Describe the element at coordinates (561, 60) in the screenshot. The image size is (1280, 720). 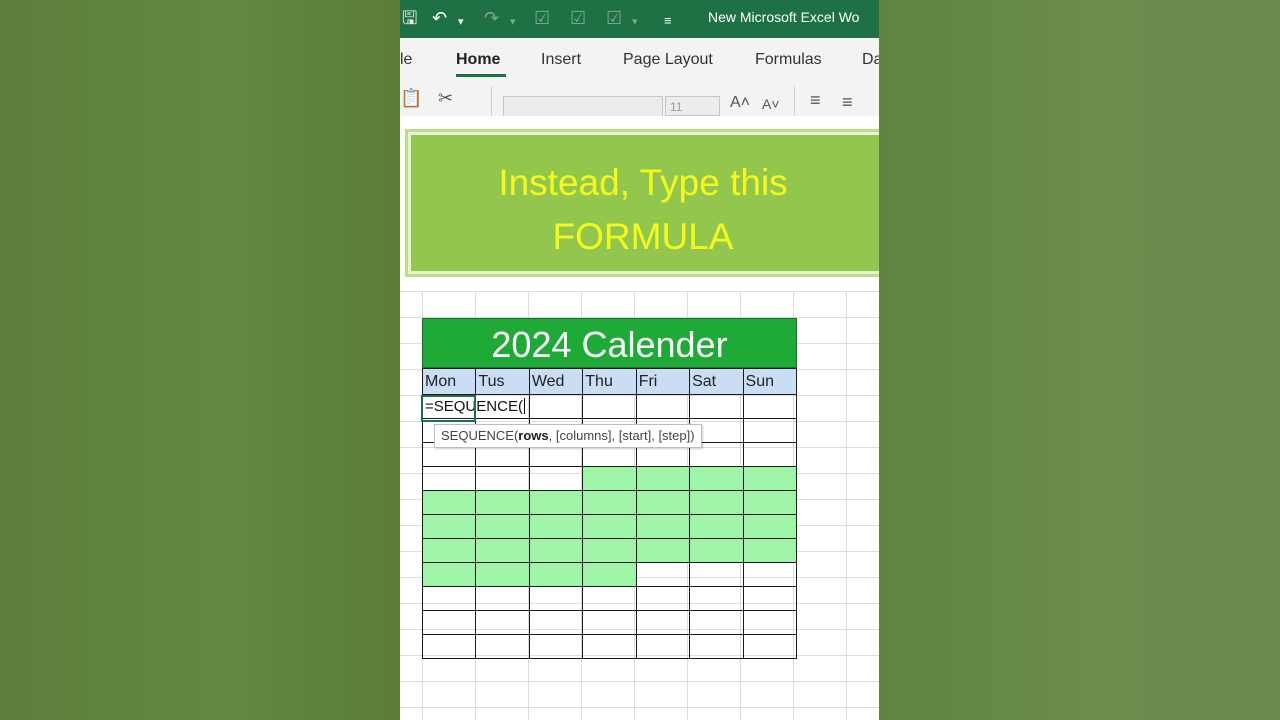
I see `tab-insert: Insert` at that location.